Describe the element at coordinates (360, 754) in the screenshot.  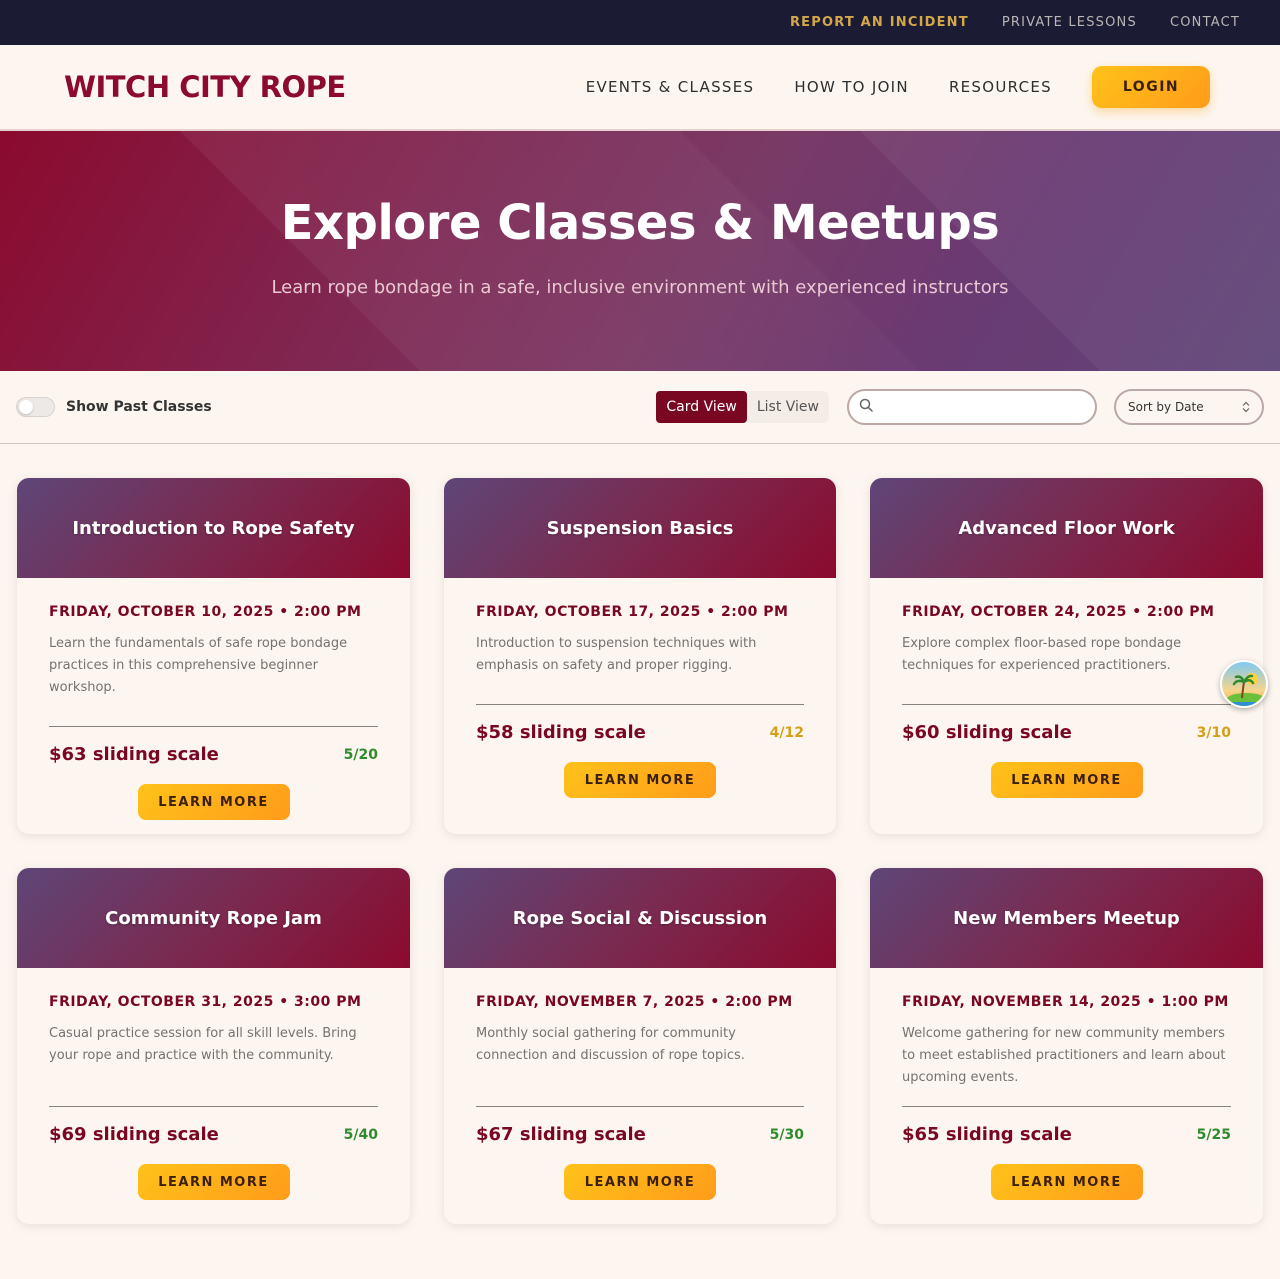
I see `event-capacity: 5/20` at that location.